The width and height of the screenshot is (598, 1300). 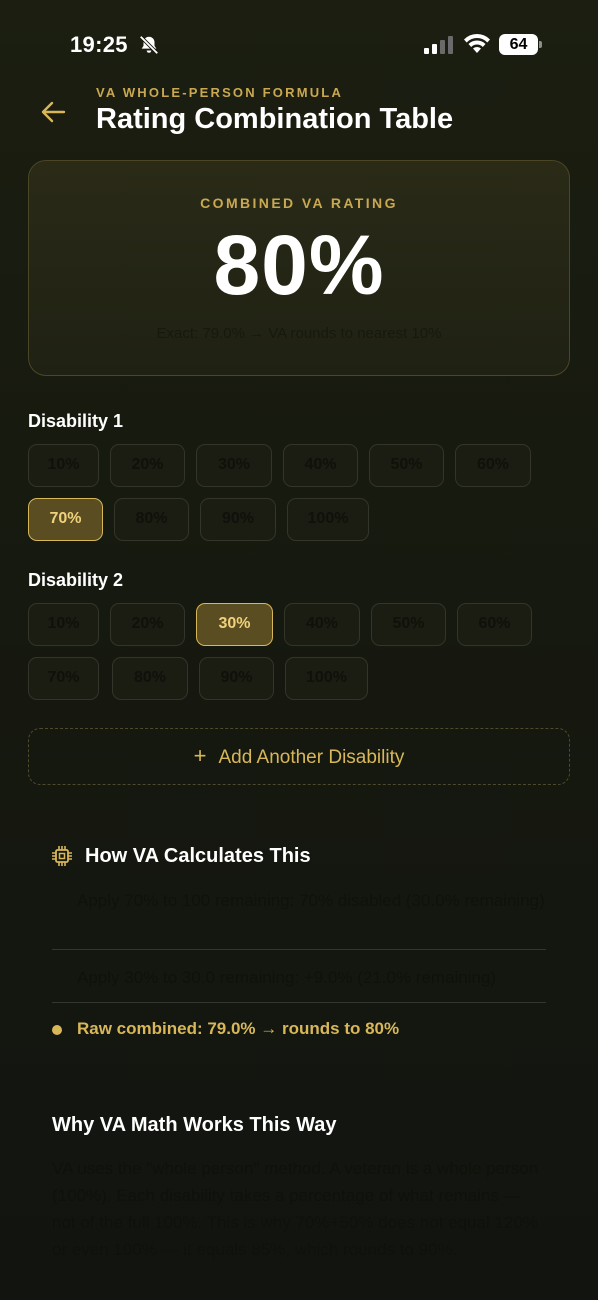 I want to click on add-disability-button: + Add Another Disability, so click(x=299, y=756).